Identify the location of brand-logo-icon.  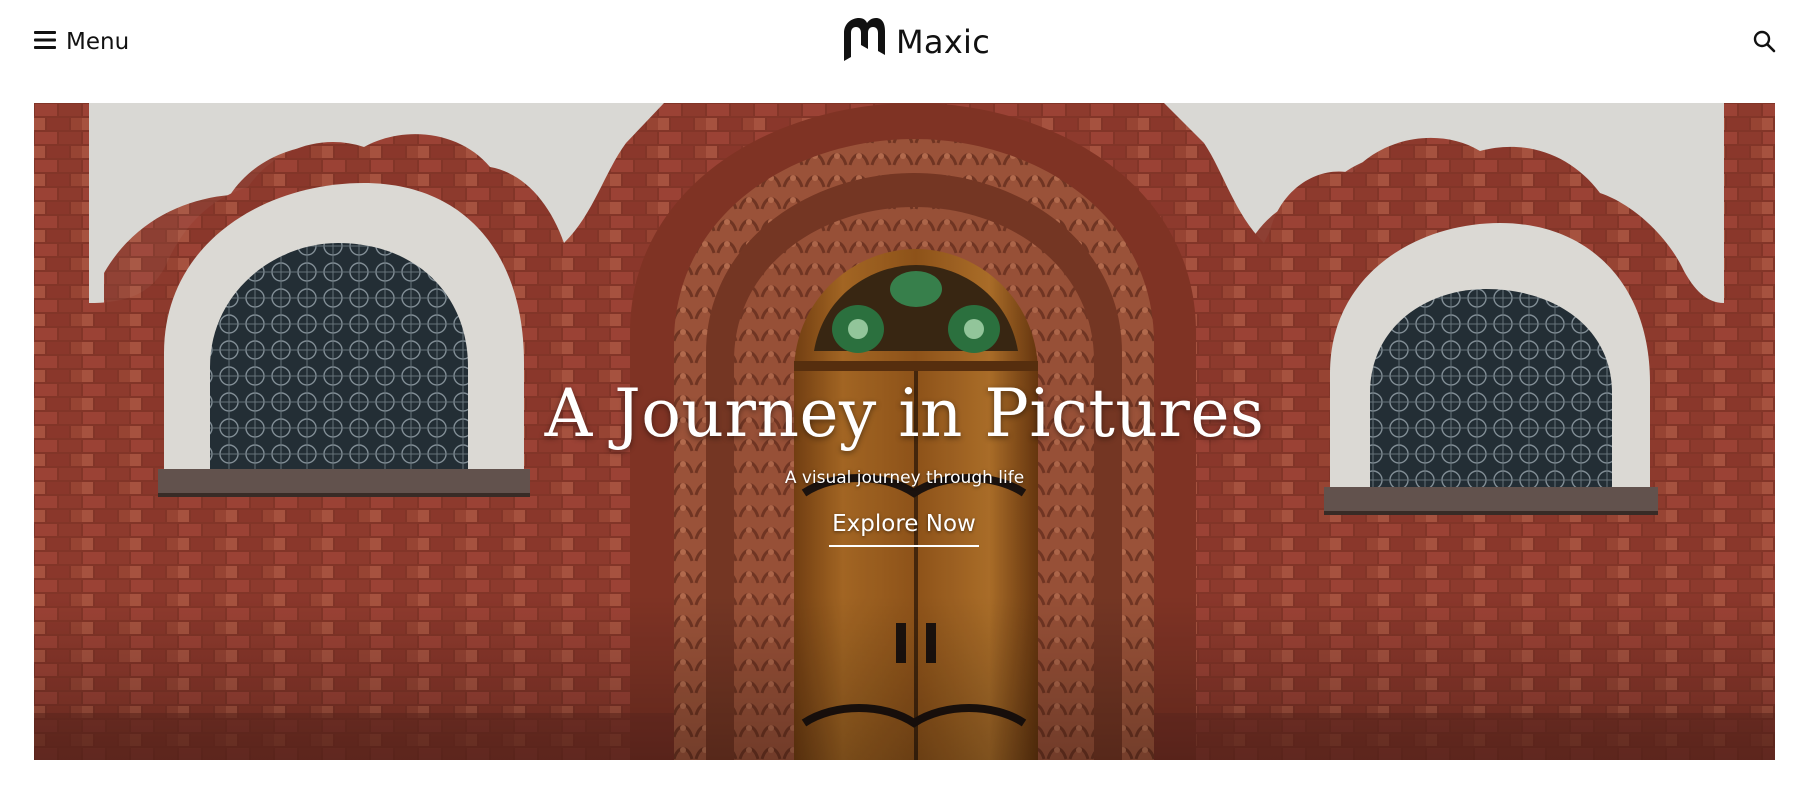
(864, 42).